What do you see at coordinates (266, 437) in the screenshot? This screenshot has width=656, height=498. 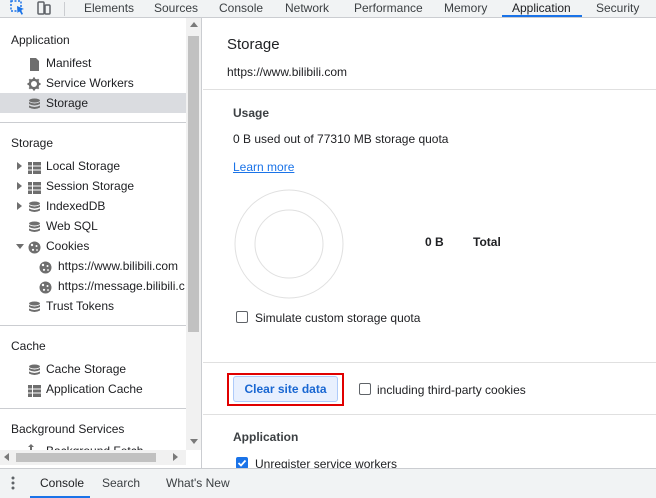 I see `application-heading: Application` at bounding box center [266, 437].